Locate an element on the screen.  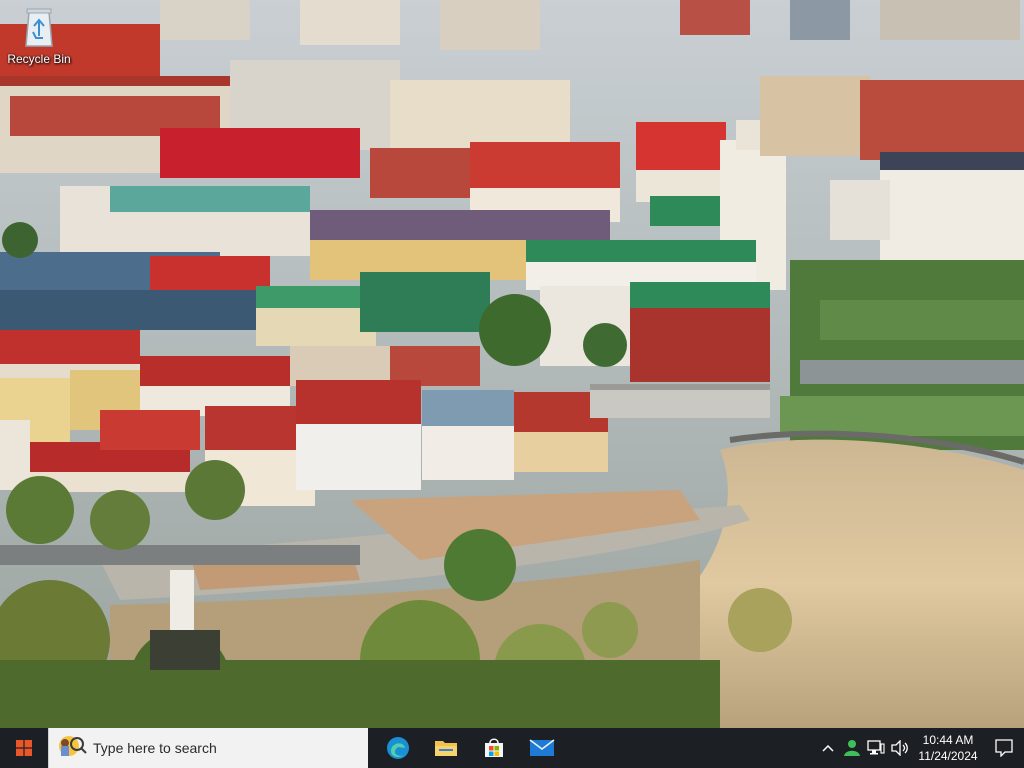
desktop-icon-recycle-bin: Recycle Bin is located at coordinates (39, 41).